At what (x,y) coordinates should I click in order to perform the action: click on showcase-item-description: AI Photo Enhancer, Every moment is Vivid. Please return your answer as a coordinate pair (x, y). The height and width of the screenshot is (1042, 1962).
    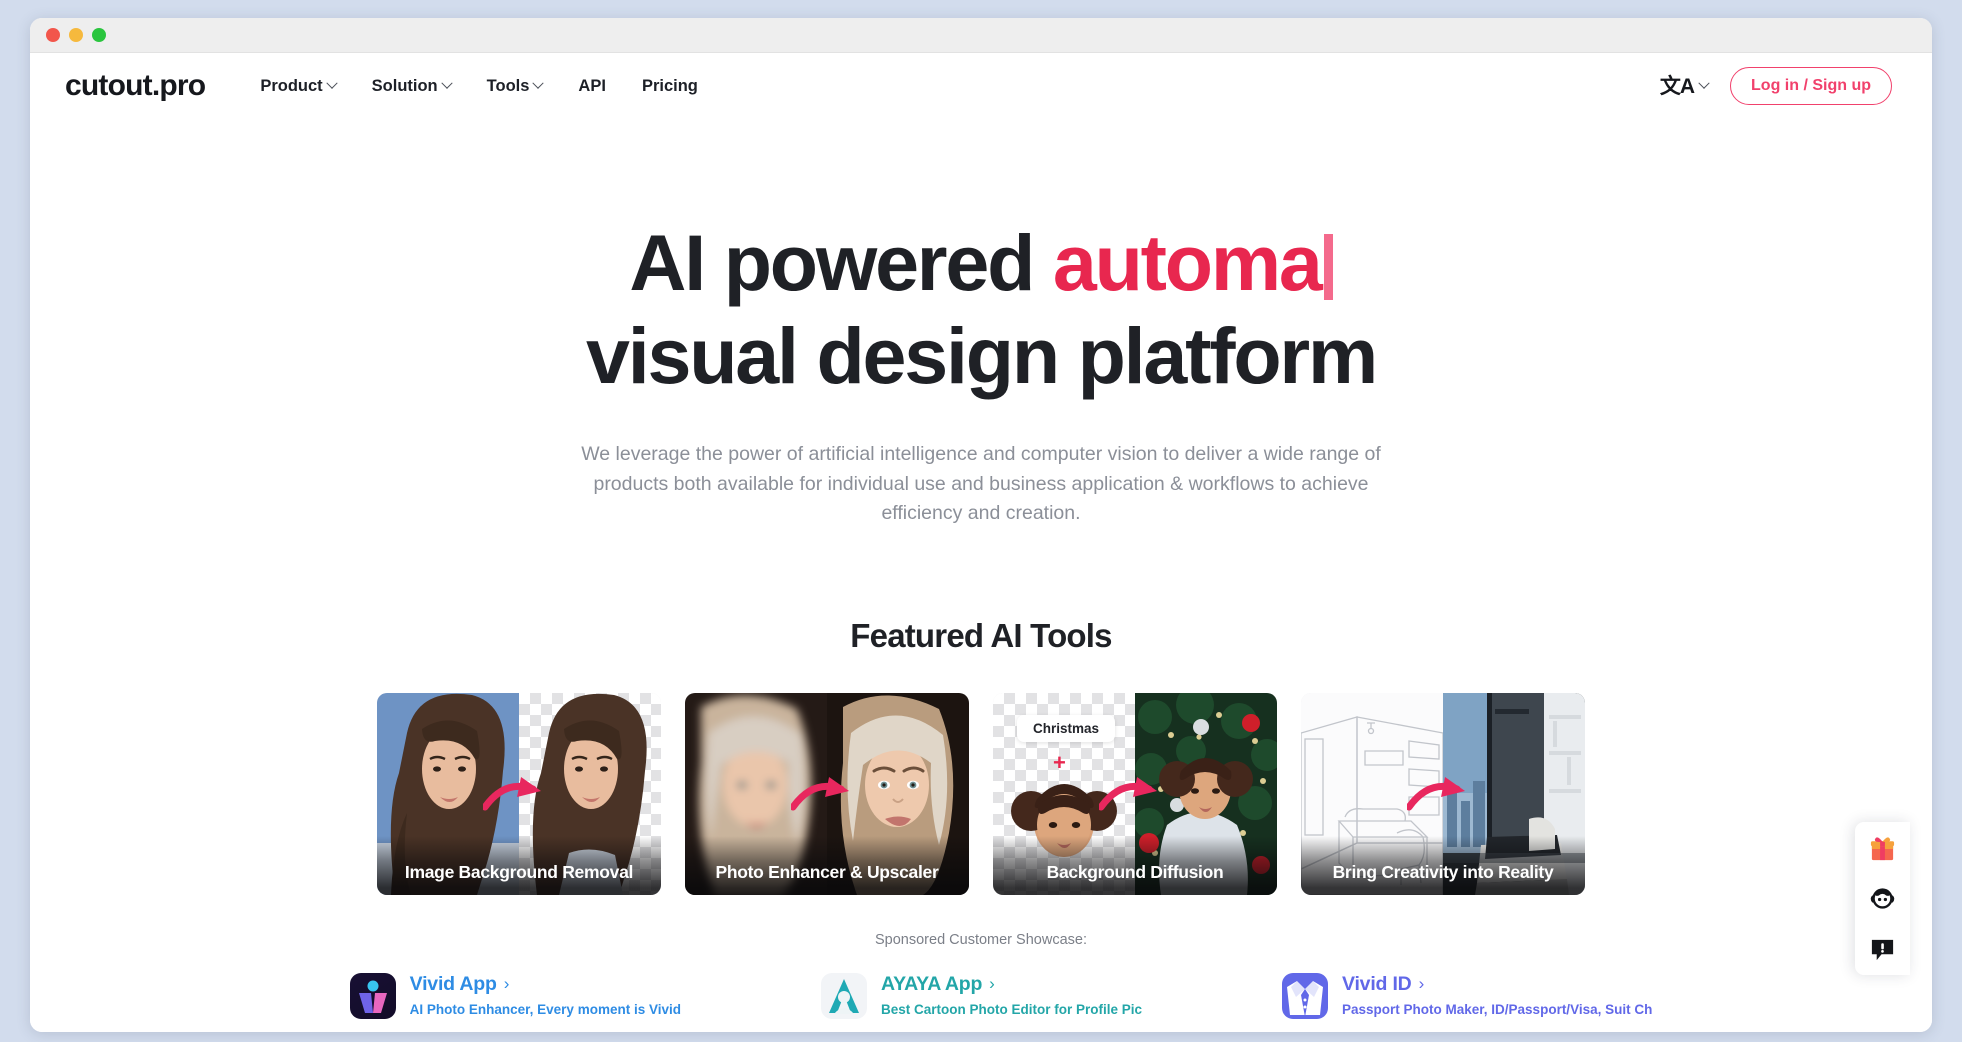
    Looking at the image, I should click on (545, 1009).